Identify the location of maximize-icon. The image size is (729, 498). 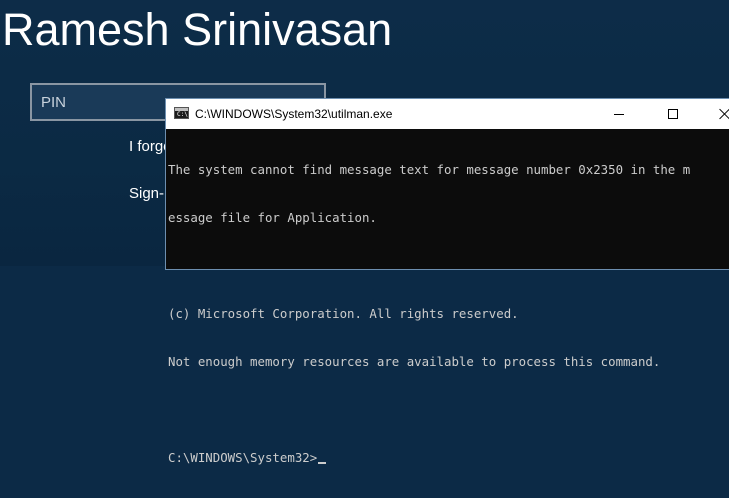
(673, 114).